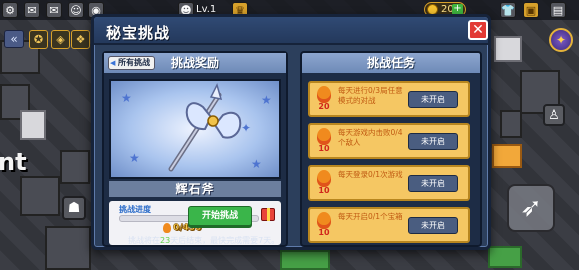 The width and height of the screenshot is (579, 270). What do you see at coordinates (10, 10) in the screenshot?
I see `settings-icon: ⚙` at bounding box center [10, 10].